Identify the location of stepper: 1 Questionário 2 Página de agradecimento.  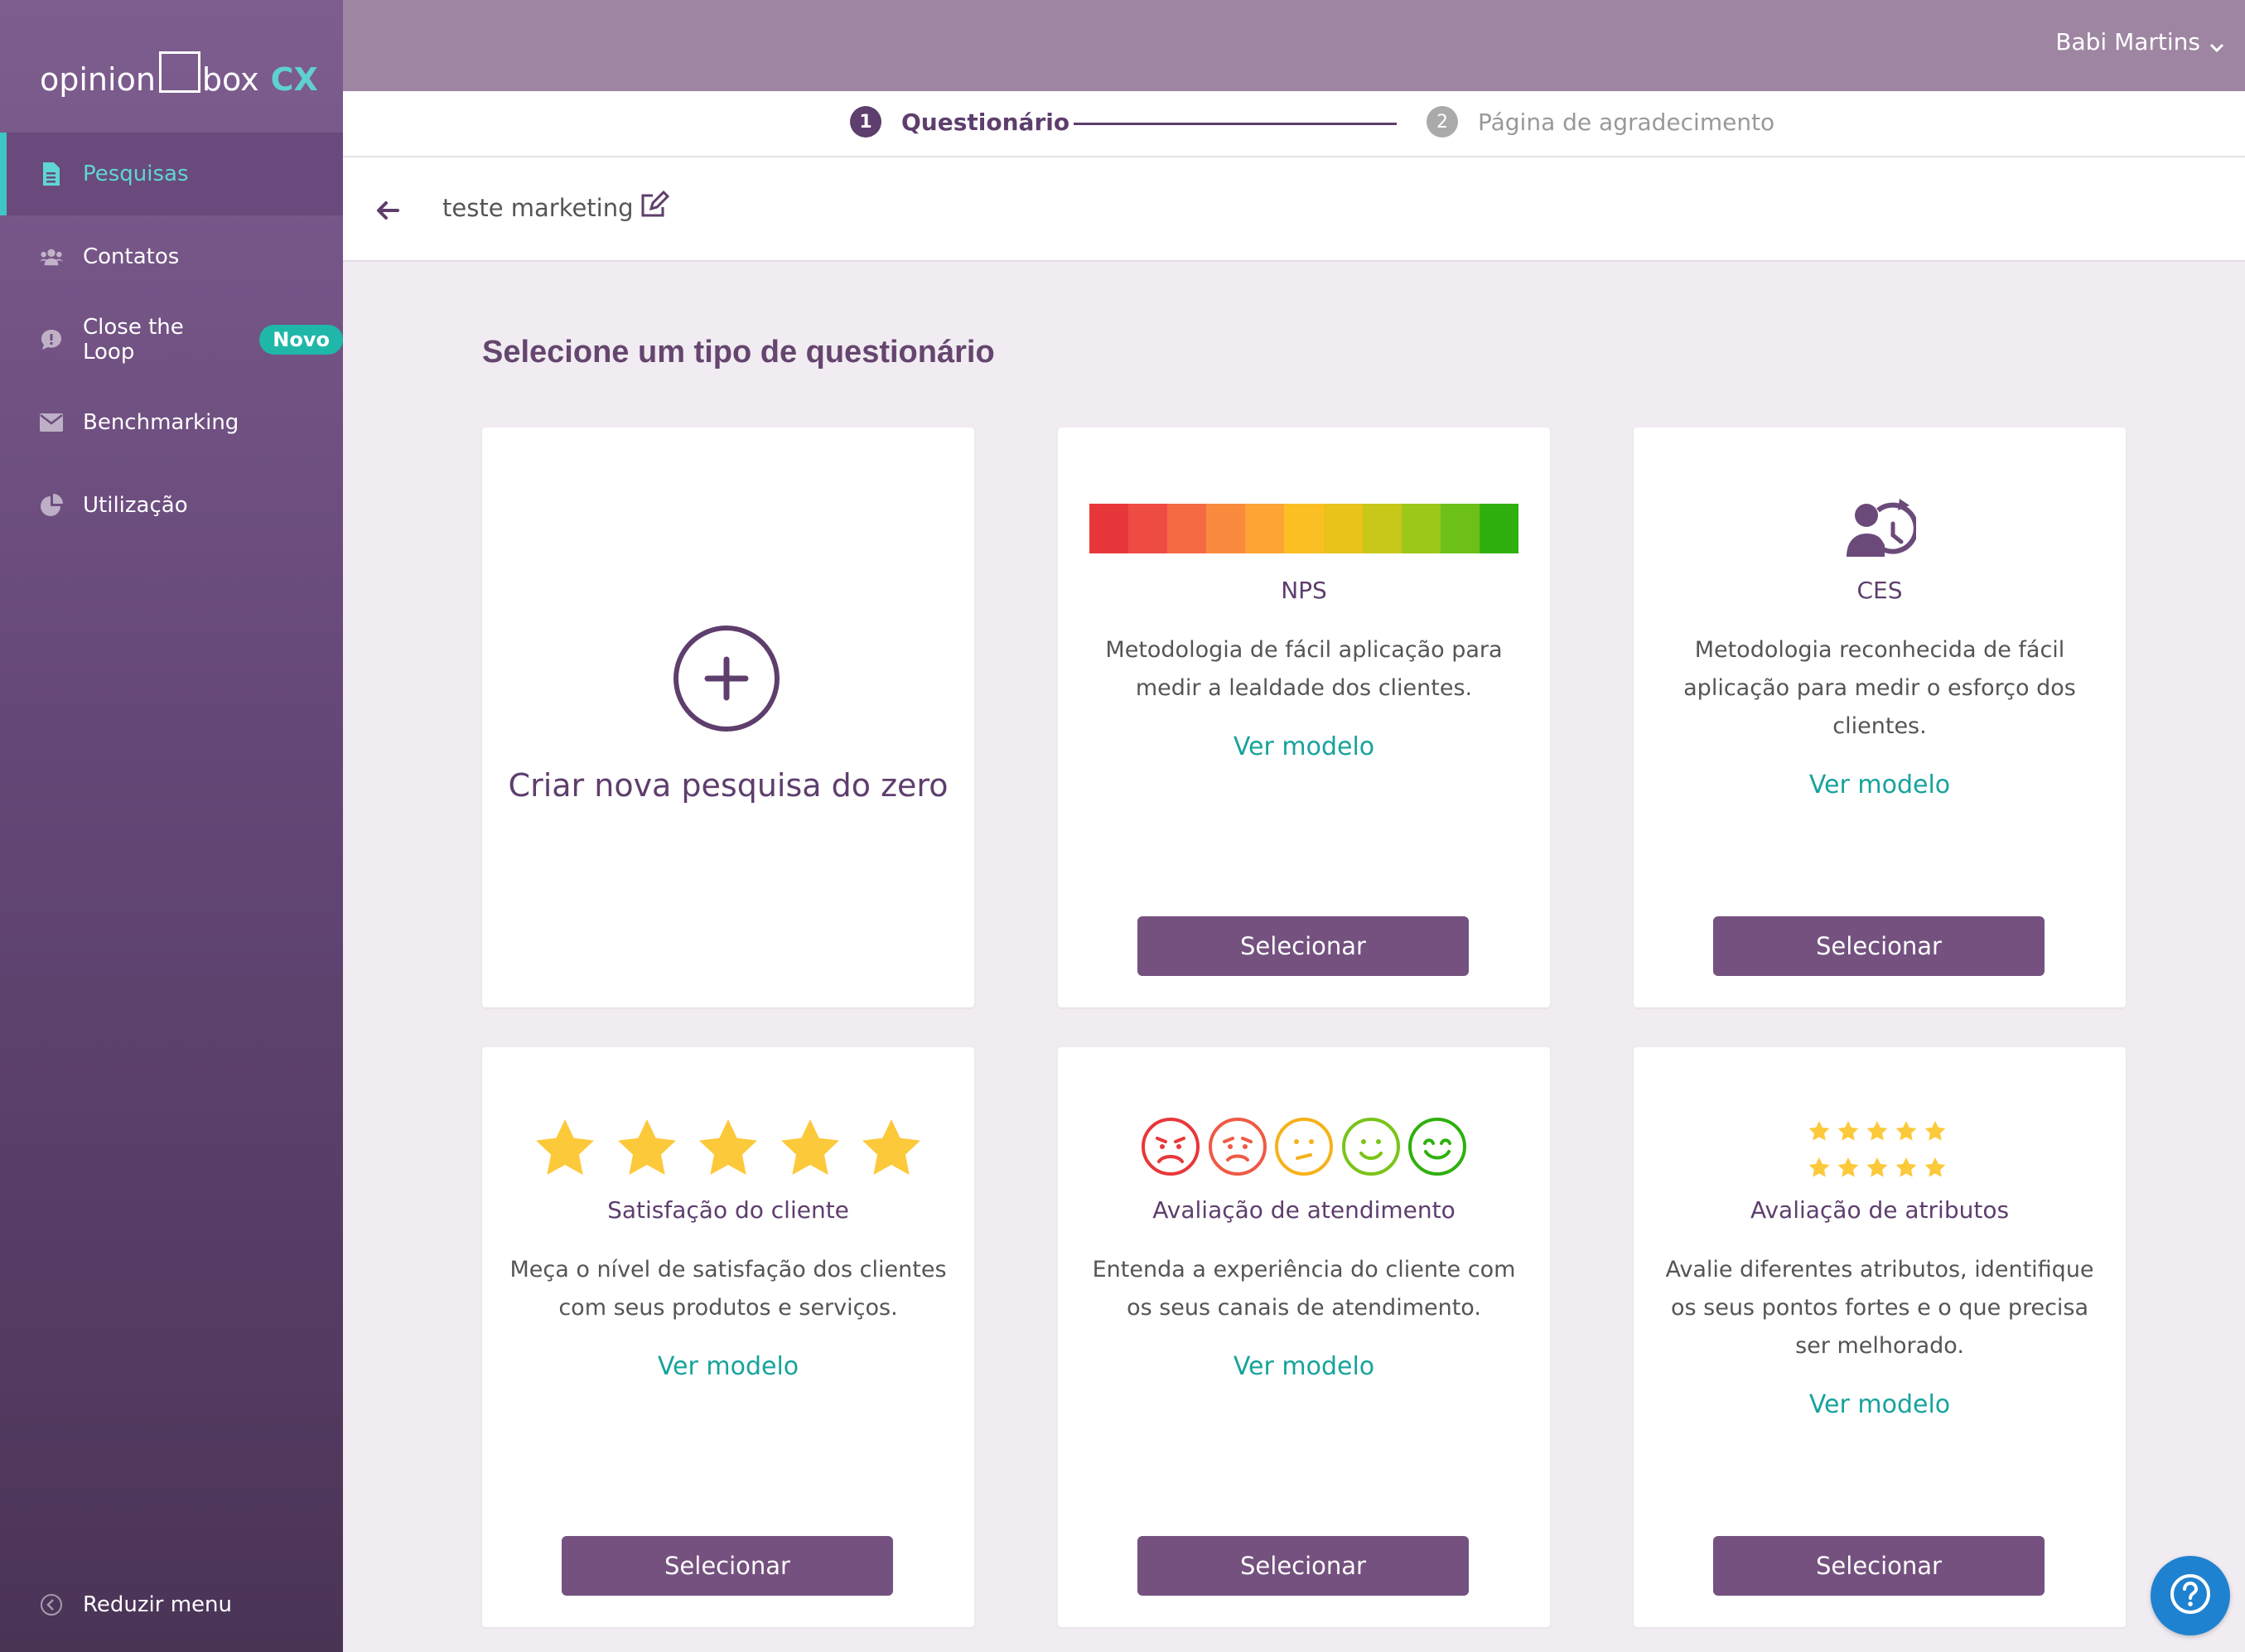
(1294, 124).